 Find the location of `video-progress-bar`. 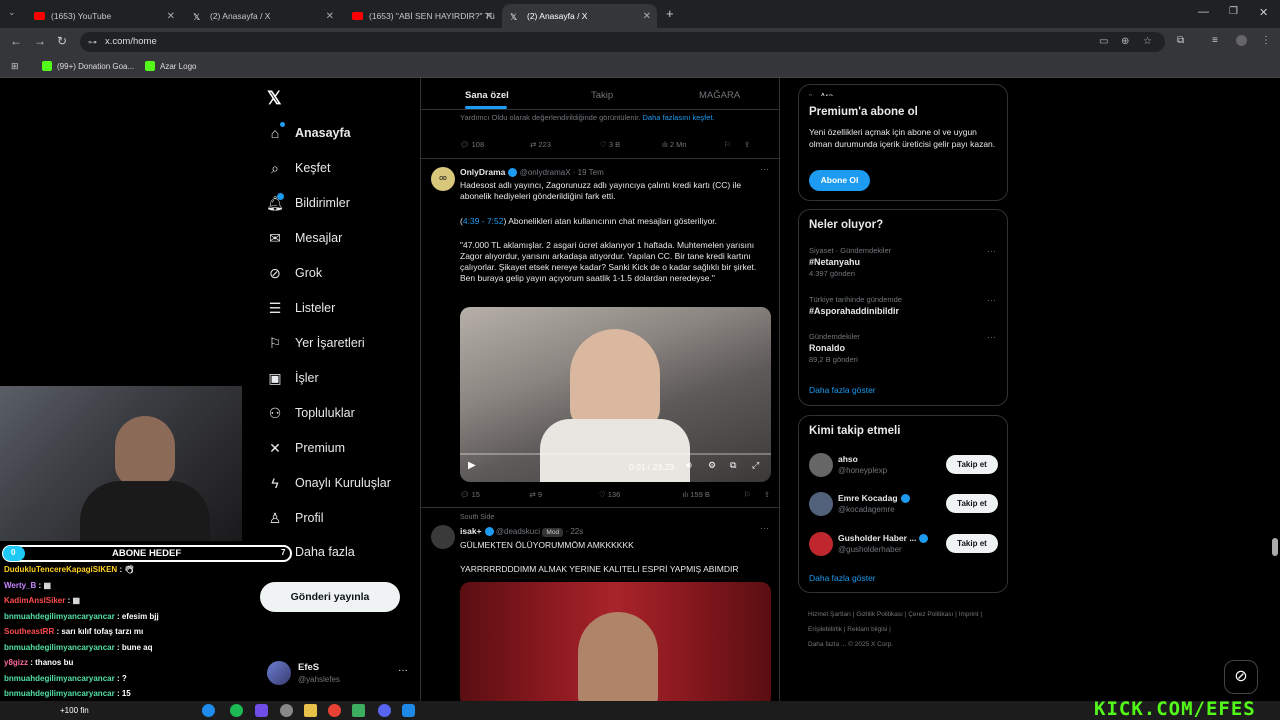

video-progress-bar is located at coordinates (615, 454).